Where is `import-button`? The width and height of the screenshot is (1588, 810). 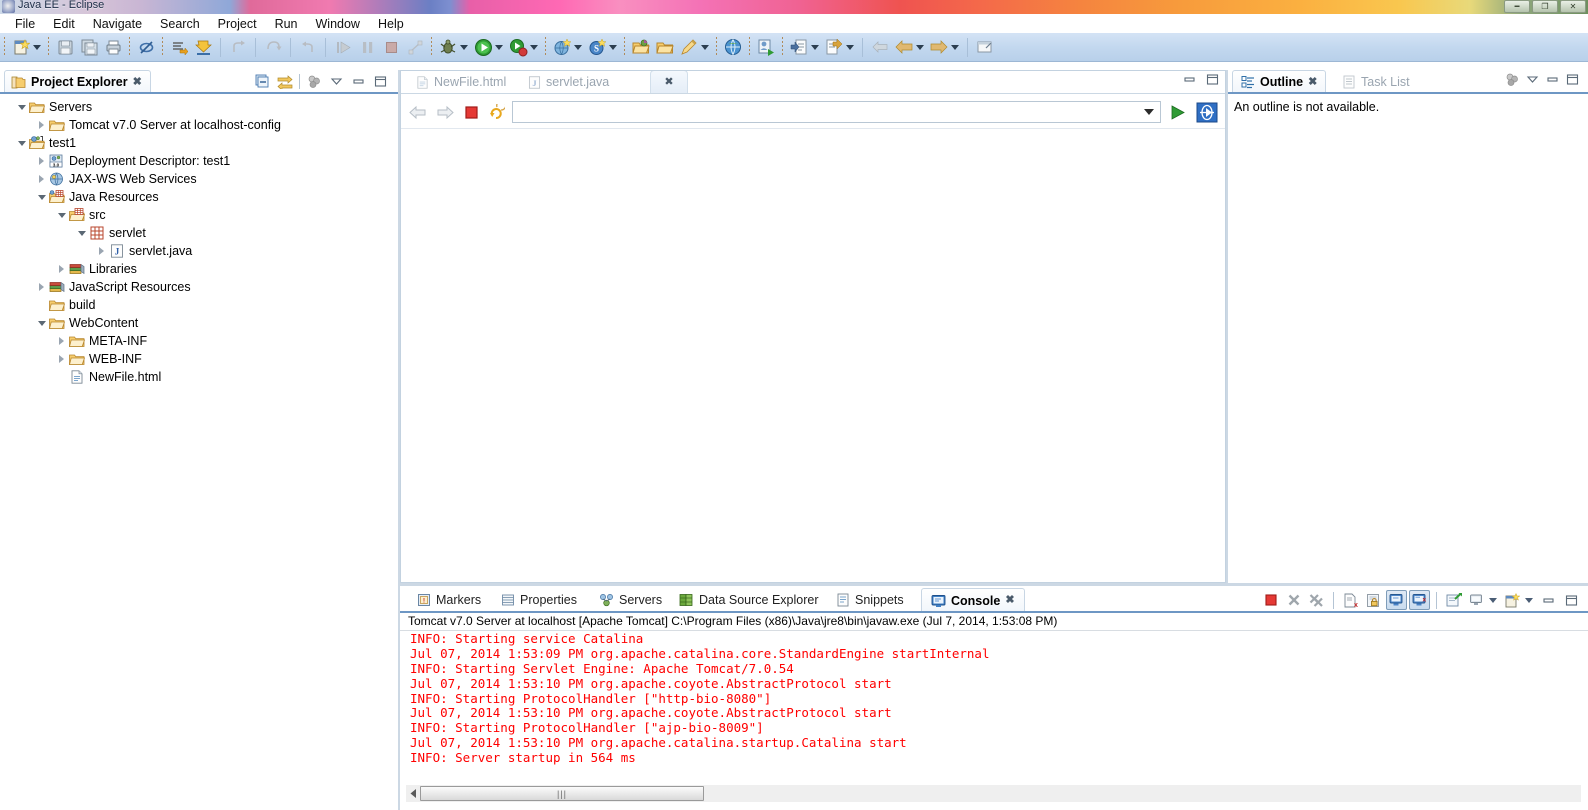 import-button is located at coordinates (799, 47).